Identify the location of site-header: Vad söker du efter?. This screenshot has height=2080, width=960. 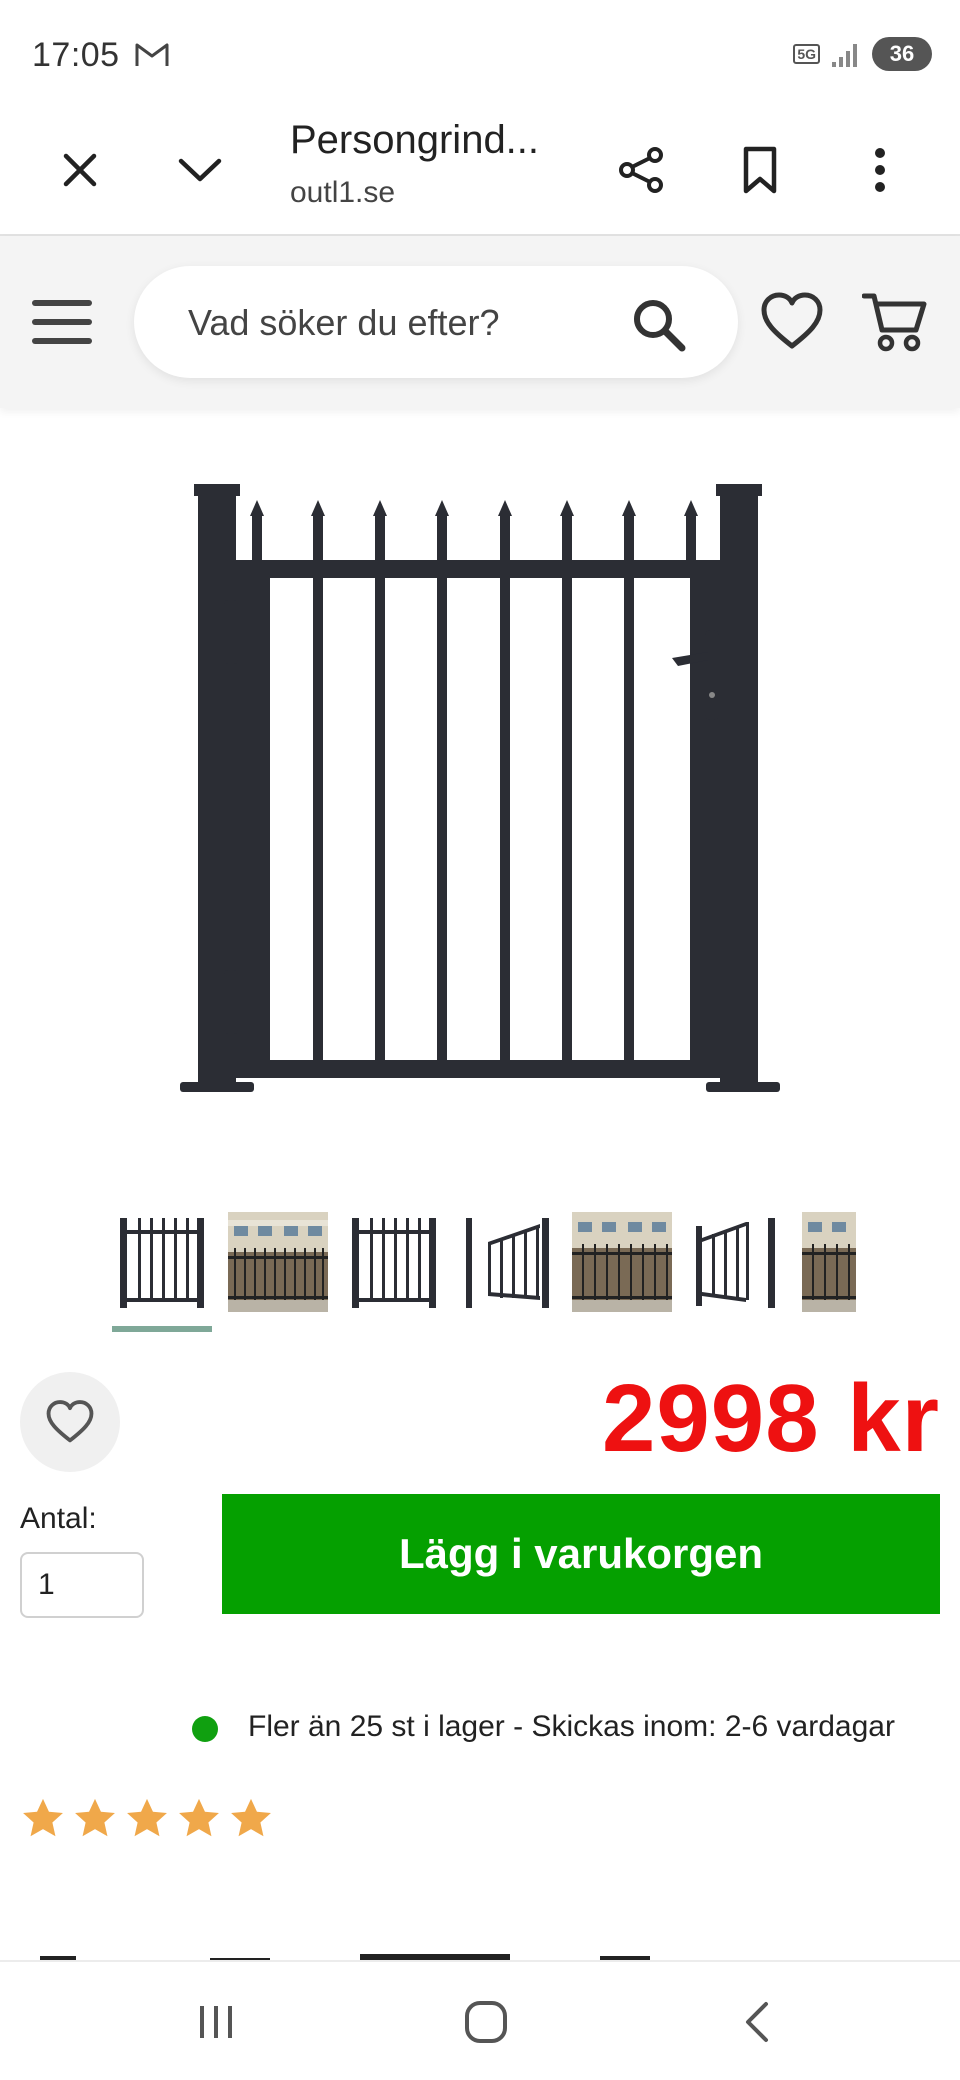
(480, 322).